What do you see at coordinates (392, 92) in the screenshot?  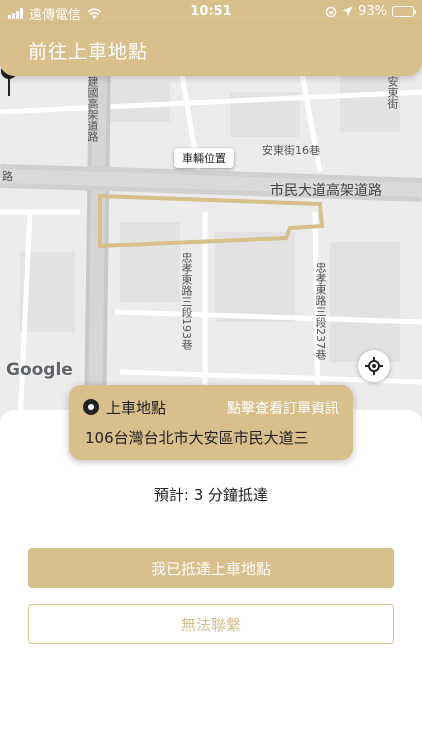 I see `map-label-andong: 安東街` at bounding box center [392, 92].